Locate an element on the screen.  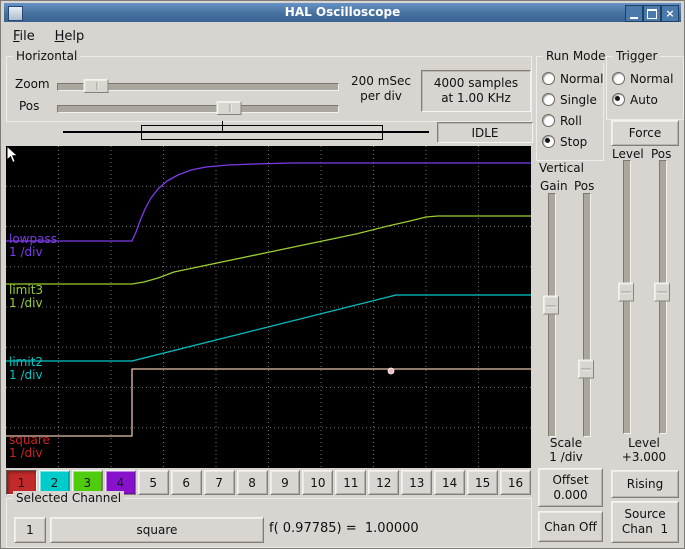
offset-value: 0.000 is located at coordinates (570, 494).